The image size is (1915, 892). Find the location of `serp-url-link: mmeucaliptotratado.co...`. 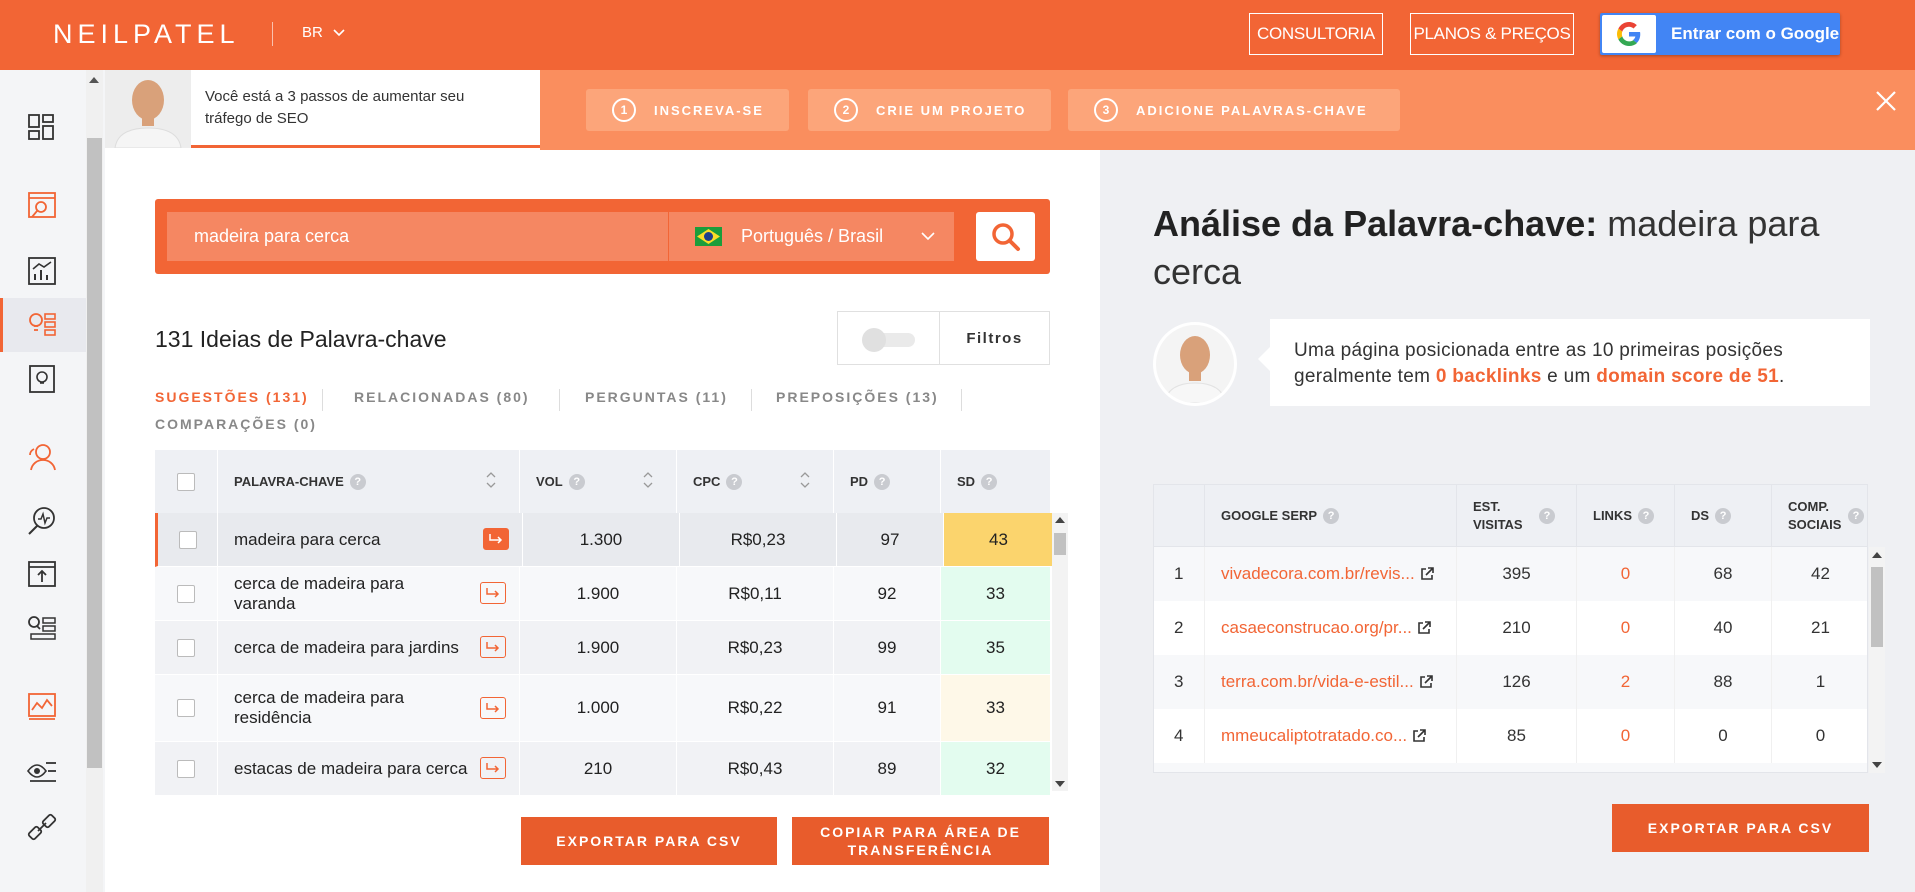

serp-url-link: mmeucaliptotratado.co... is located at coordinates (1314, 736).